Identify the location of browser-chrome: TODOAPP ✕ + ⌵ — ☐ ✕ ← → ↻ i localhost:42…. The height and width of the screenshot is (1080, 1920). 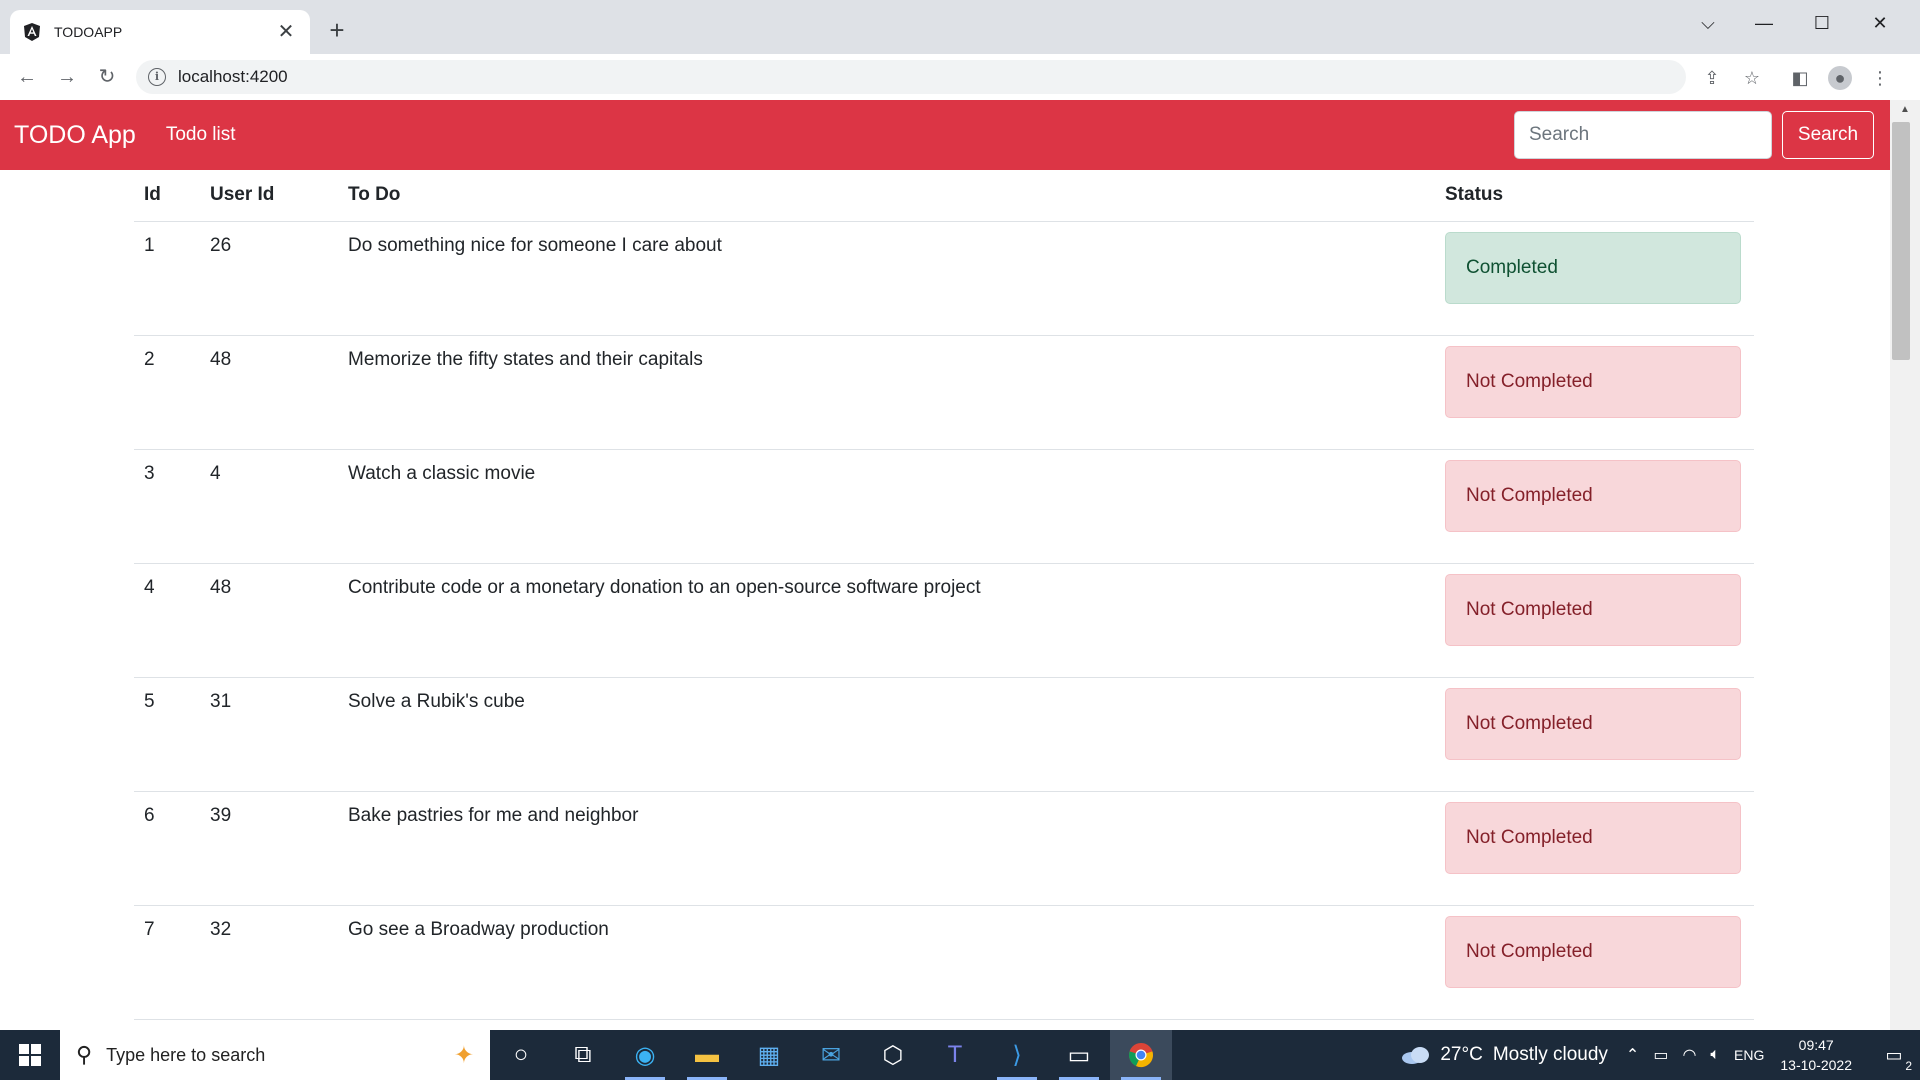
(960, 50).